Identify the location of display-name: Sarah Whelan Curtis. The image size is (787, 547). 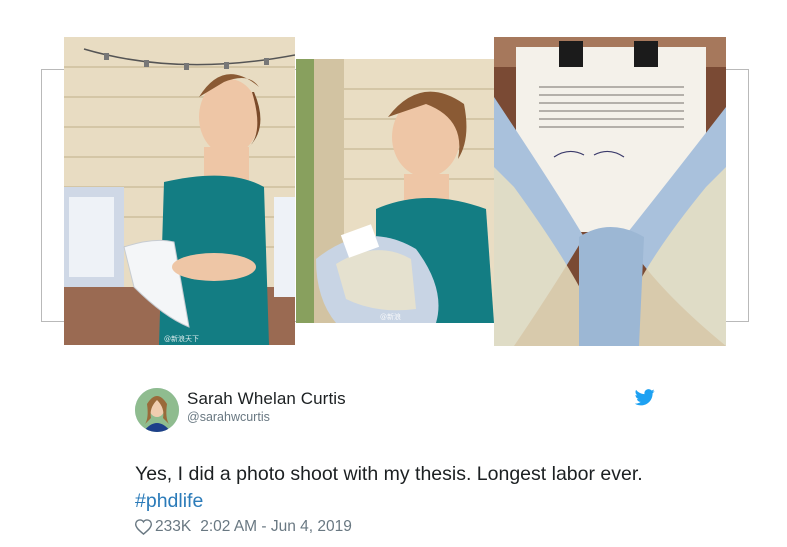
(266, 399).